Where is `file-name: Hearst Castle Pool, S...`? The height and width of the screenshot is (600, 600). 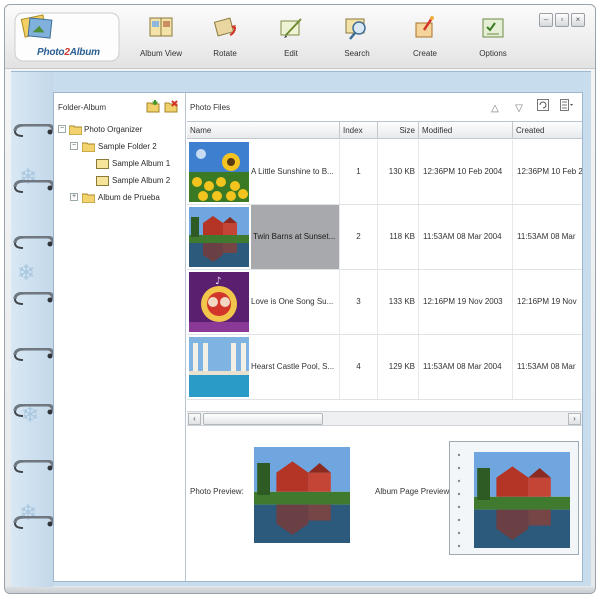 file-name: Hearst Castle Pool, S... is located at coordinates (293, 366).